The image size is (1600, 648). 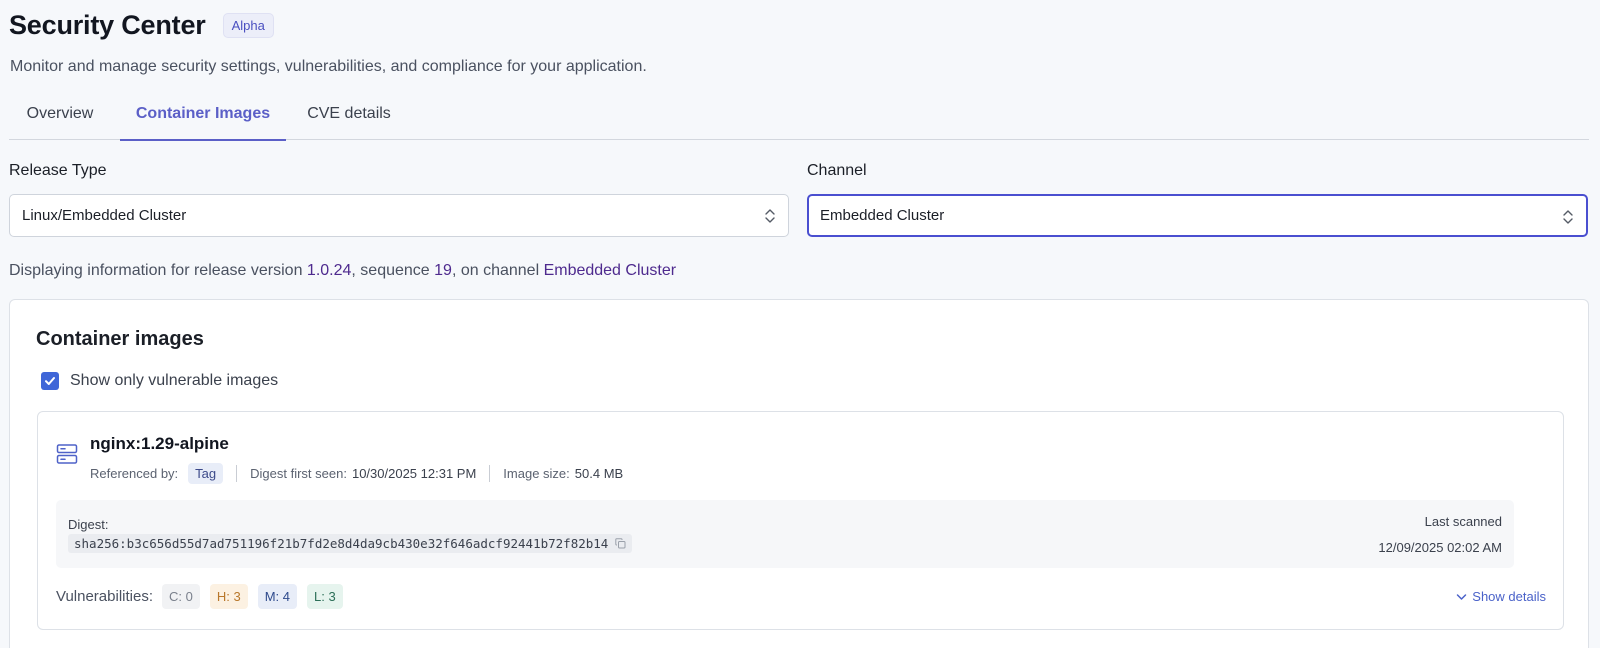 I want to click on image-size-label: Image size:, so click(x=536, y=473).